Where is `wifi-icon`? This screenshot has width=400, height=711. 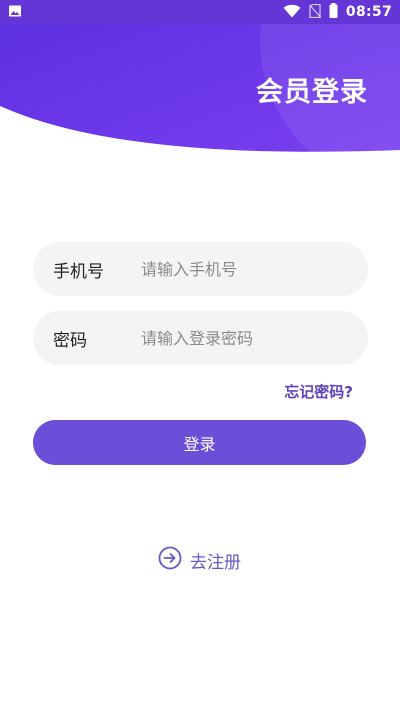
wifi-icon is located at coordinates (292, 12).